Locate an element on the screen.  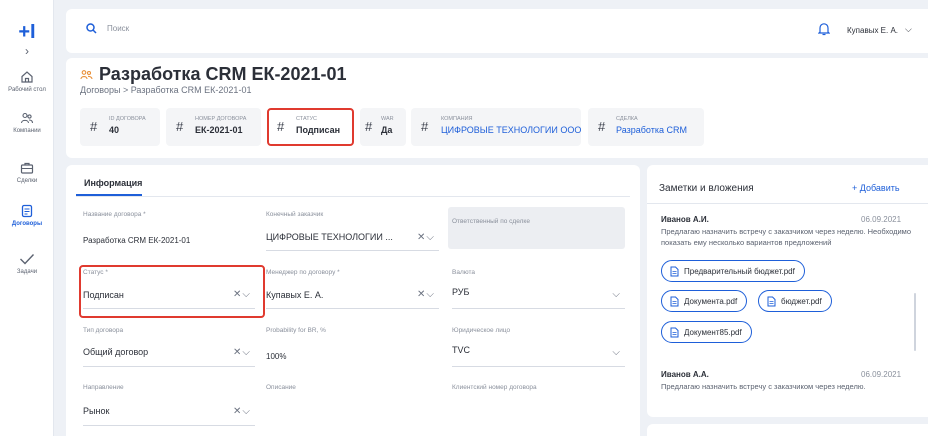
user-name: Купавых Е. А. is located at coordinates (872, 30).